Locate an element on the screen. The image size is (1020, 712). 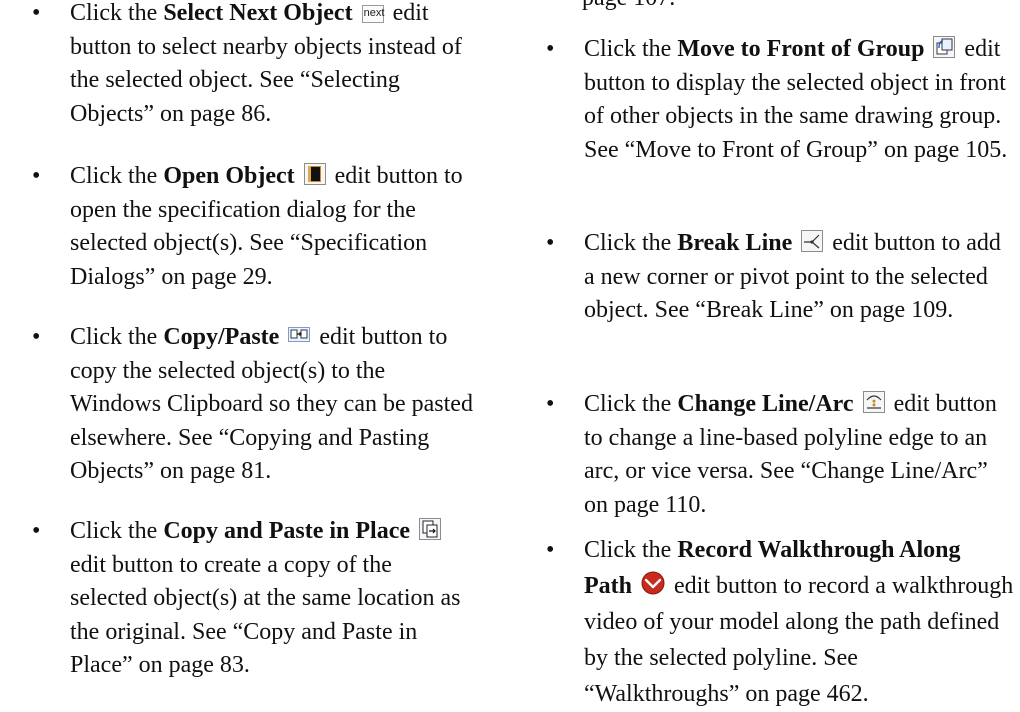
record-walkthrough-icon is located at coordinates (653, 583).